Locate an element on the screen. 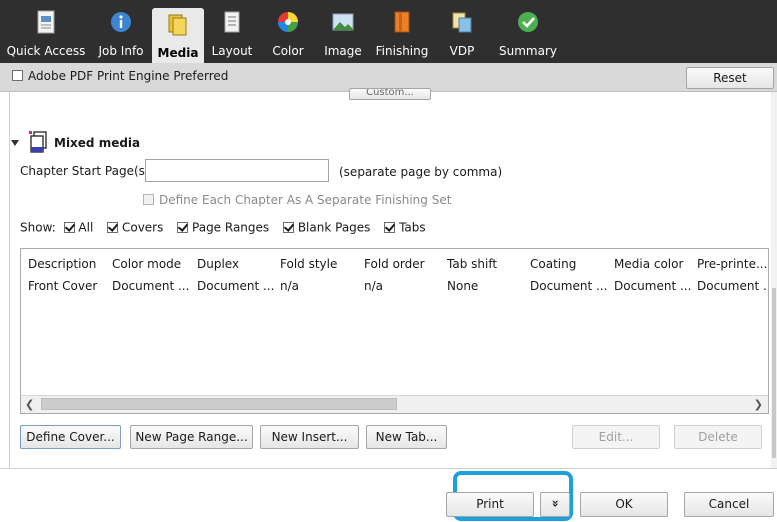 This screenshot has height=522, width=777. print-options-dropdown: » is located at coordinates (555, 504).